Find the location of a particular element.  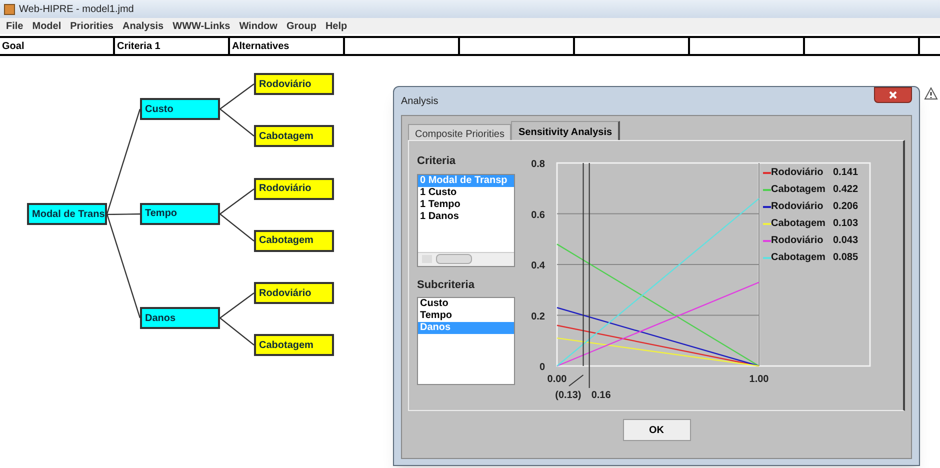

dialog-title: Analysis is located at coordinates (419, 101).